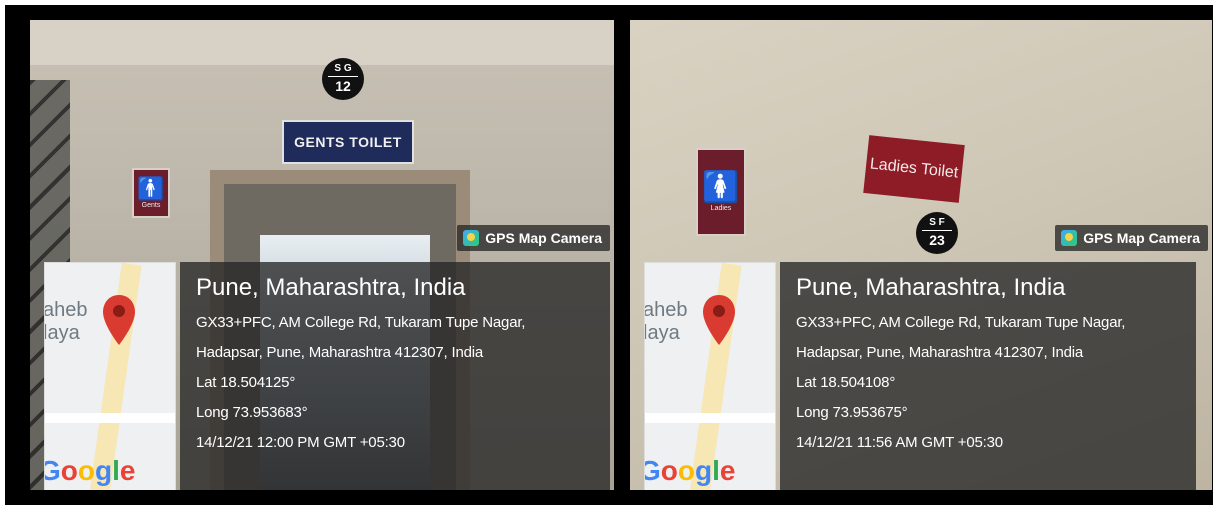  I want to click on pictogram-caption: Gents, so click(151, 205).